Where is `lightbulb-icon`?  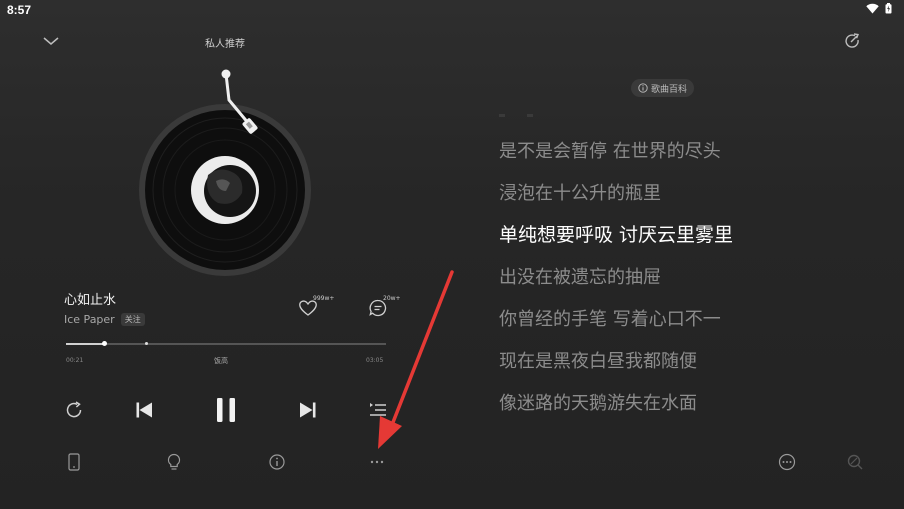
lightbulb-icon is located at coordinates (174, 461).